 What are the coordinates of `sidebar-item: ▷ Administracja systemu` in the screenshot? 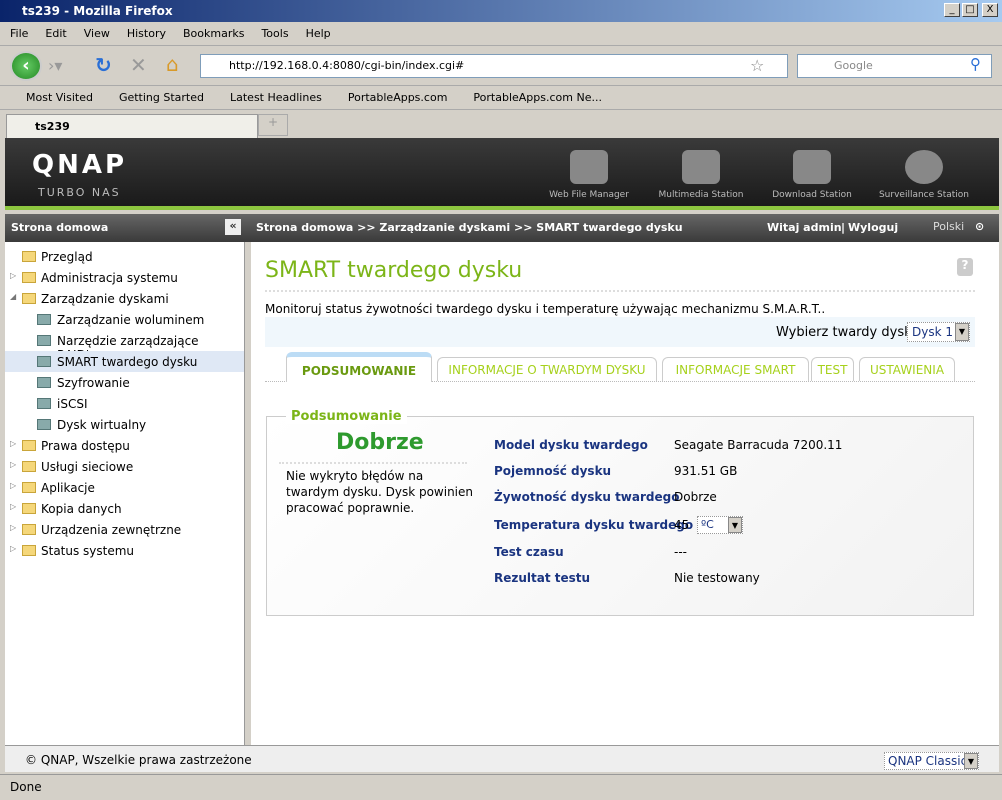 It's located at (124, 277).